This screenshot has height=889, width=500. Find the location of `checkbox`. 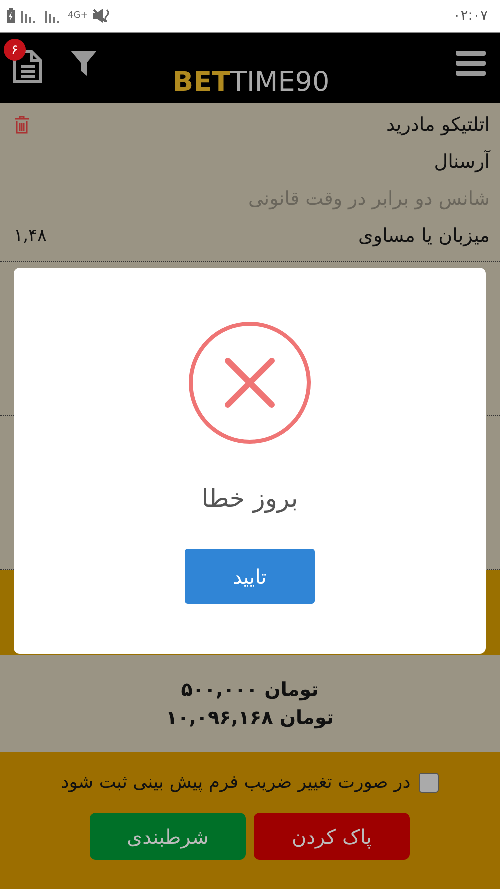

checkbox is located at coordinates (428, 782).